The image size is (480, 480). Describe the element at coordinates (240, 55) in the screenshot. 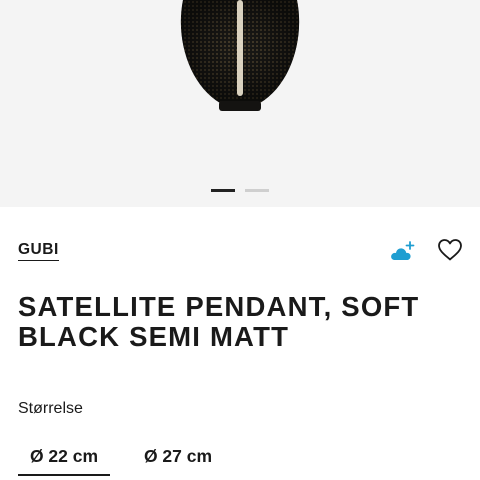

I see `product-image` at that location.